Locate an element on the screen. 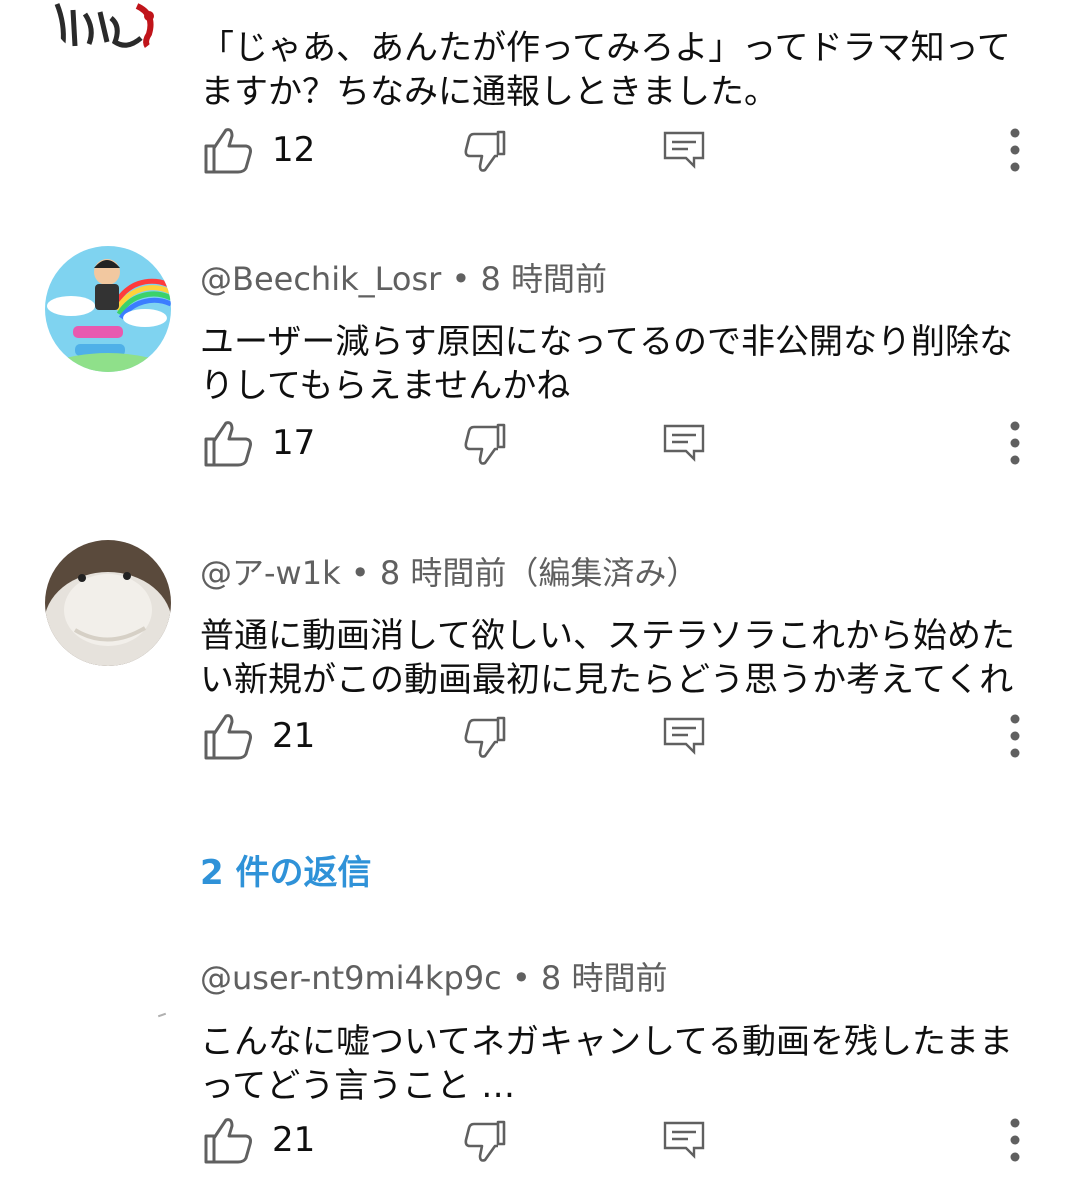 This screenshot has width=1080, height=1188. comment-time: 8 時間前（編集済み） is located at coordinates (539, 573).